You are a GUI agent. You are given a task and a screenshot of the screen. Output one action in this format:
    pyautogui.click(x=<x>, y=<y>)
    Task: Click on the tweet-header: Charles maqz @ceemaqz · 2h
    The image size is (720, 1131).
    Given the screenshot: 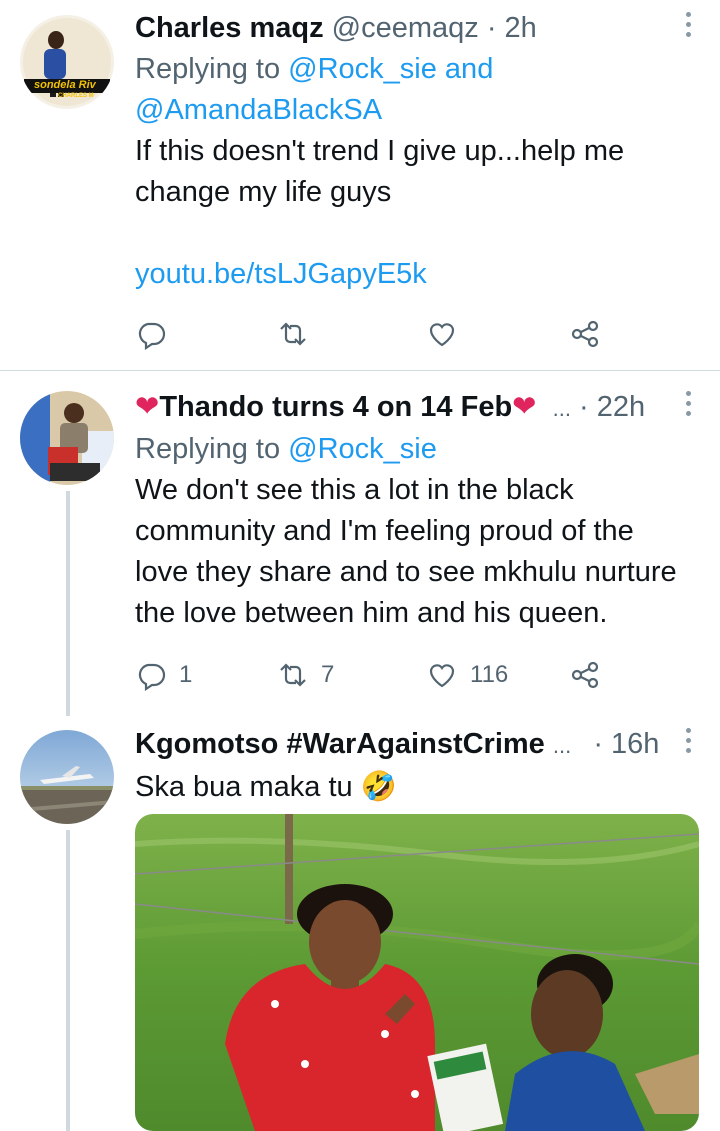 What is the action you would take?
    pyautogui.click(x=417, y=28)
    